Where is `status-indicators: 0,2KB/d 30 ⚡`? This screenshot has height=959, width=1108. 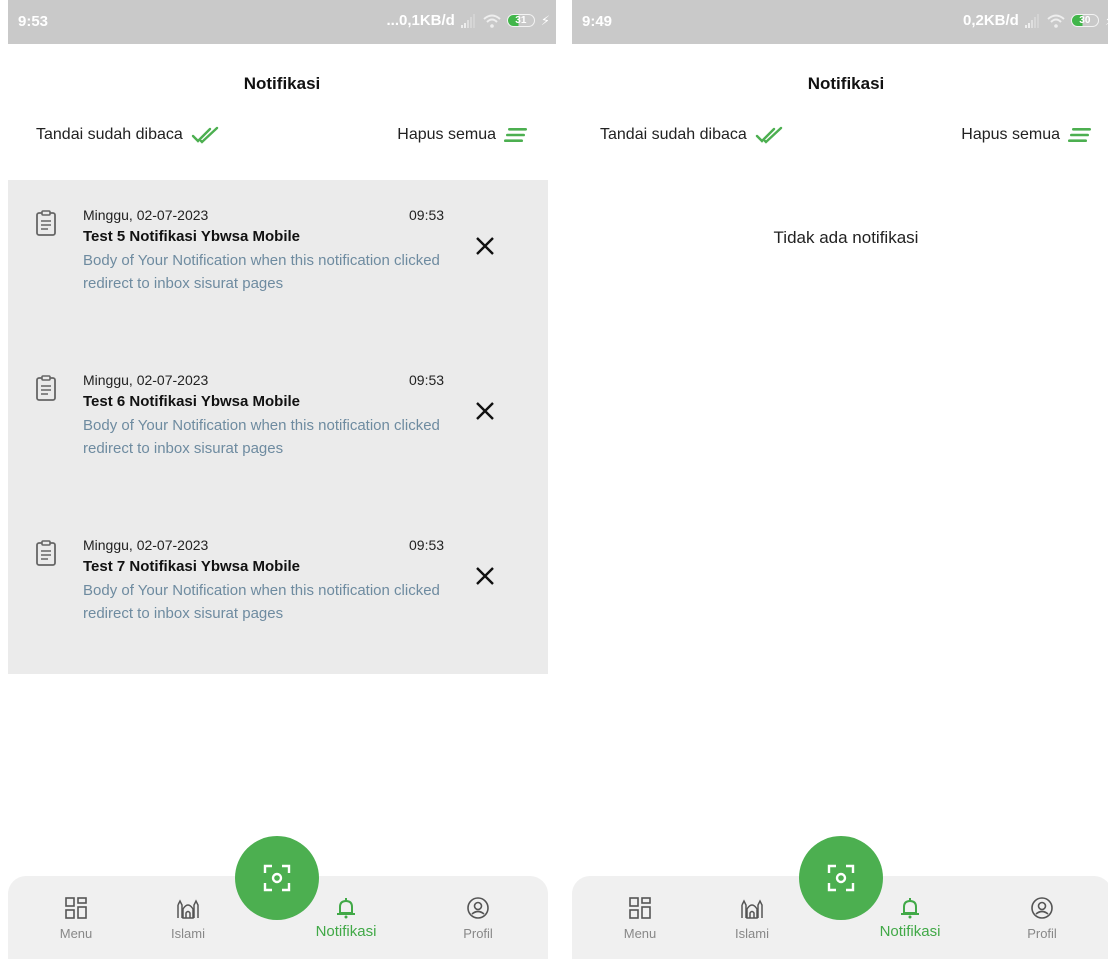
status-indicators: 0,2KB/d 30 ⚡ is located at coordinates (1035, 20).